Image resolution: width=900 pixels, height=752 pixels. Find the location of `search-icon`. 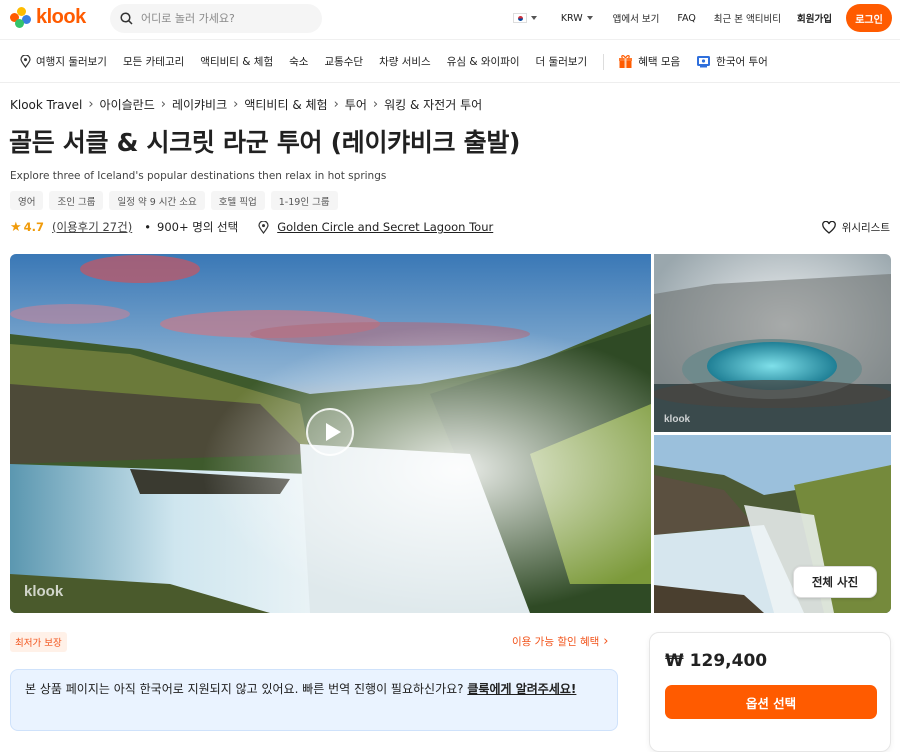

search-icon is located at coordinates (126, 18).